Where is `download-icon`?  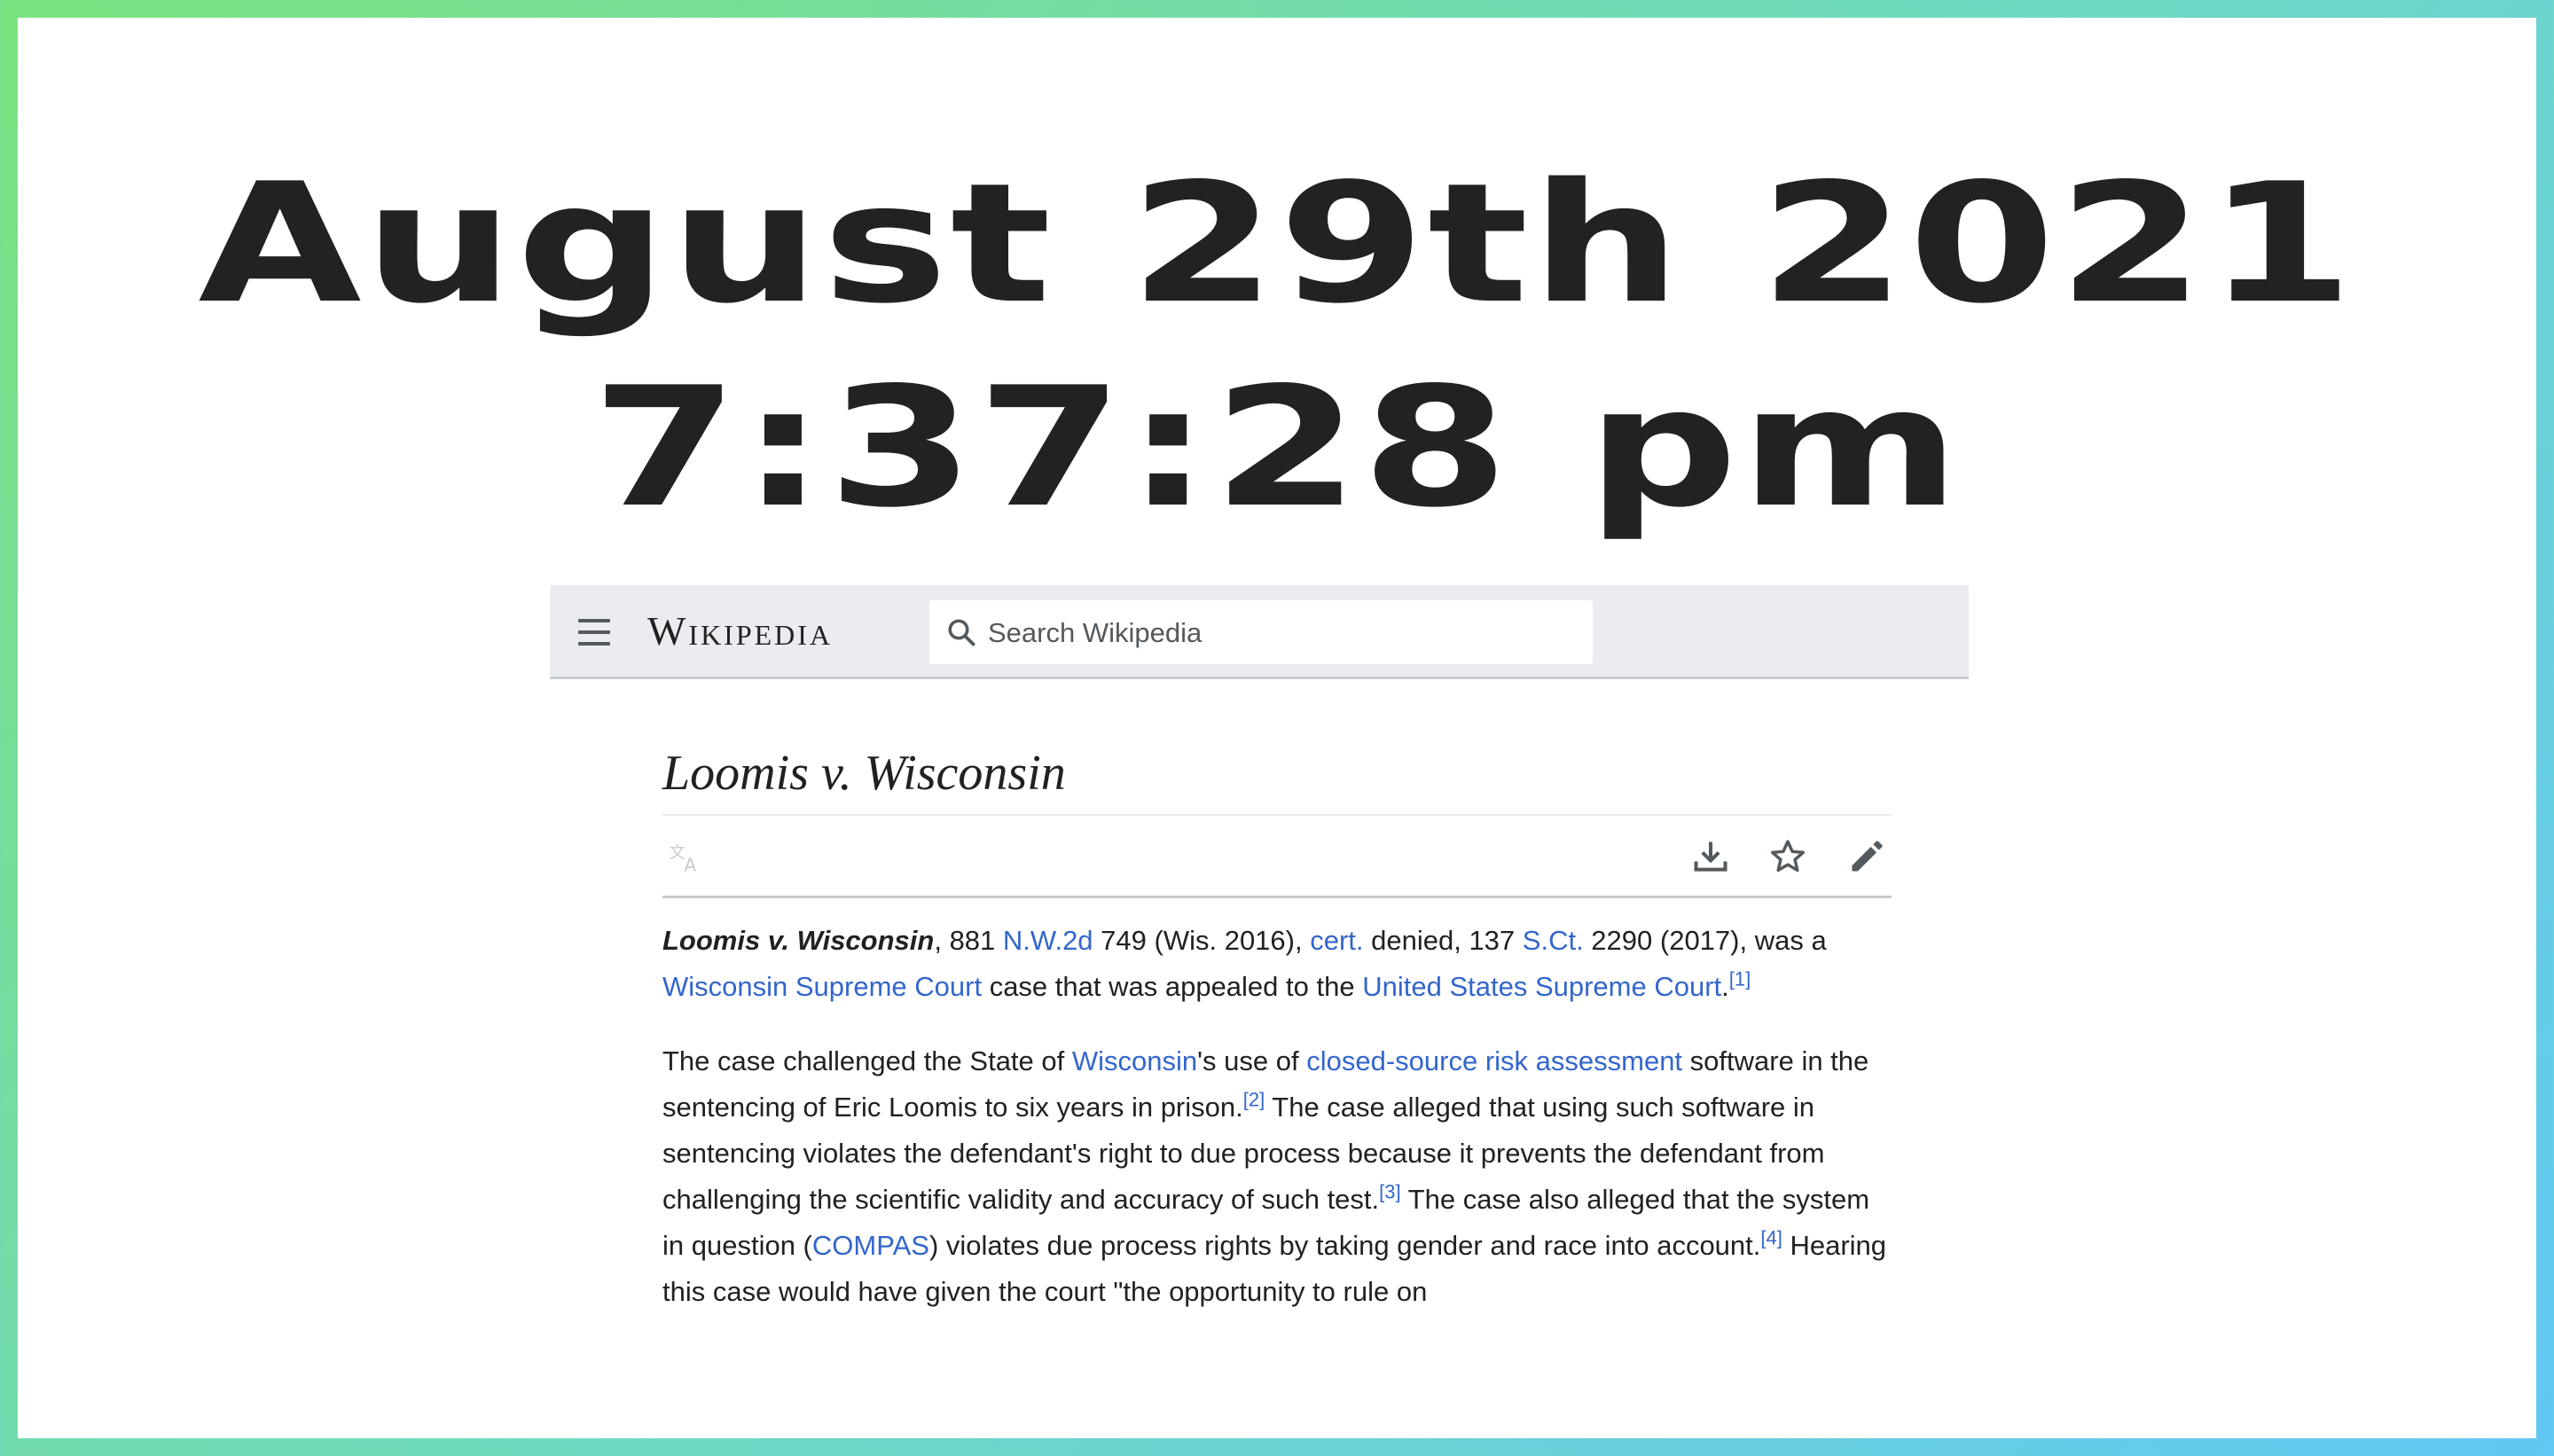 download-icon is located at coordinates (1710, 856).